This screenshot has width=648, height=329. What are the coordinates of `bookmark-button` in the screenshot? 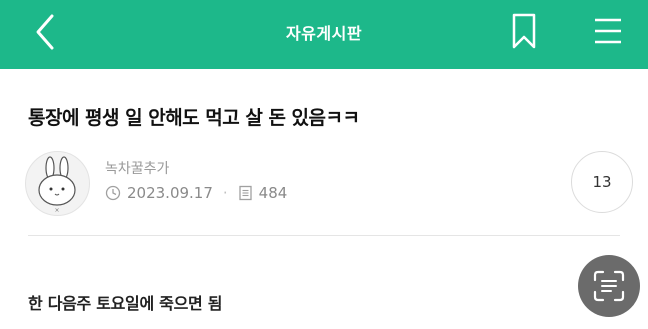 It's located at (524, 31).